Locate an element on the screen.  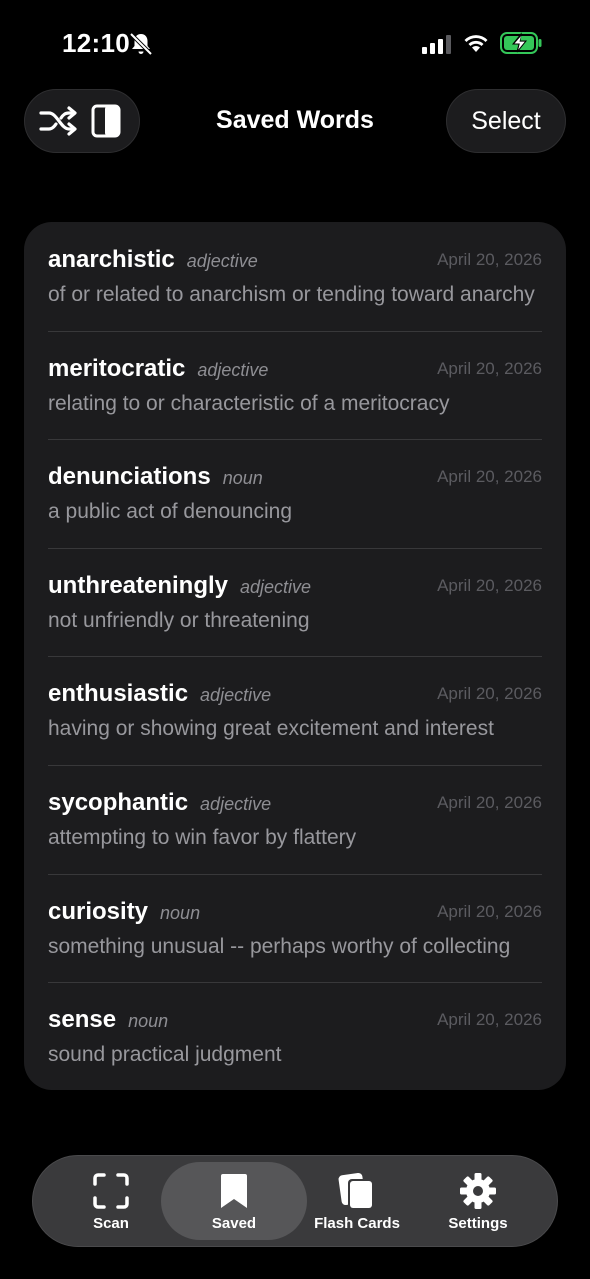
word-text: sycophantic is located at coordinates (118, 802).